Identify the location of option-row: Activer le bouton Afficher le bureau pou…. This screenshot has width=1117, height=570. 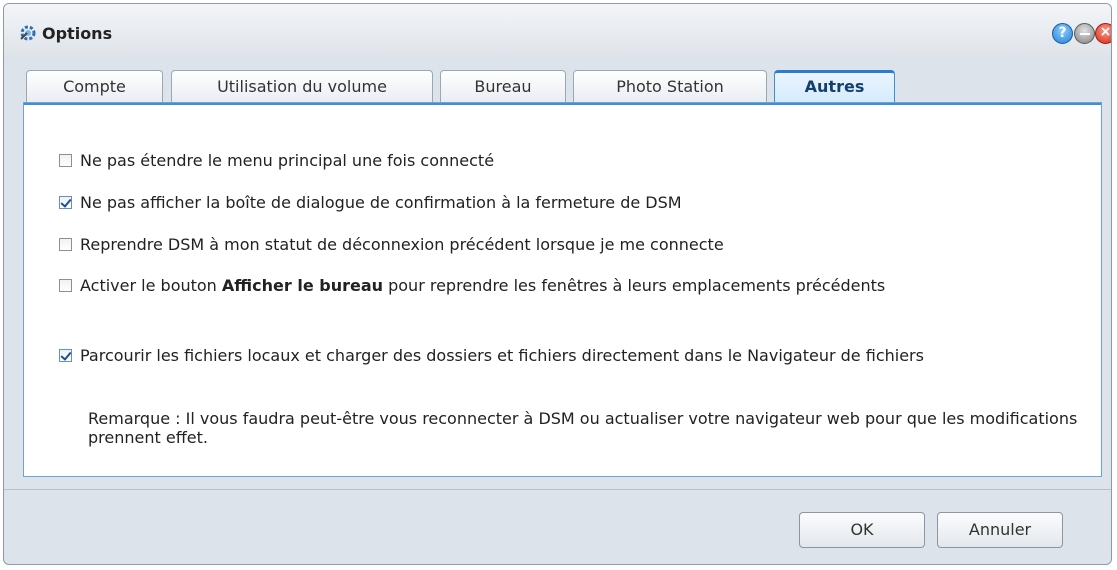
(559, 286).